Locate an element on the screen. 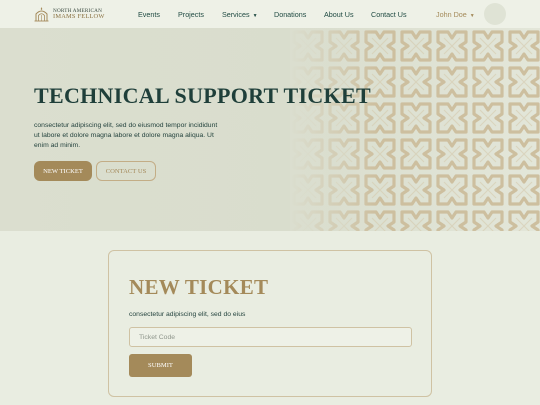 The image size is (540, 405). nav-item-services: Services ▼ is located at coordinates (240, 14).